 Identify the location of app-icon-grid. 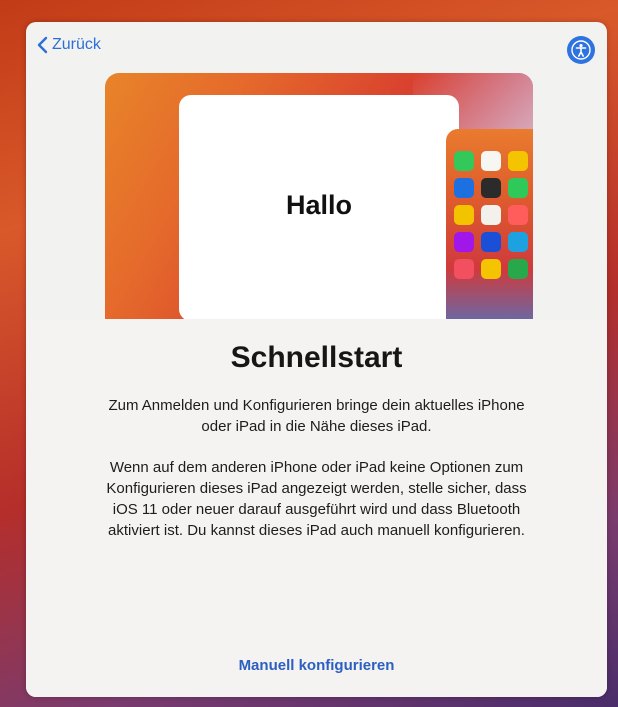
(493, 215).